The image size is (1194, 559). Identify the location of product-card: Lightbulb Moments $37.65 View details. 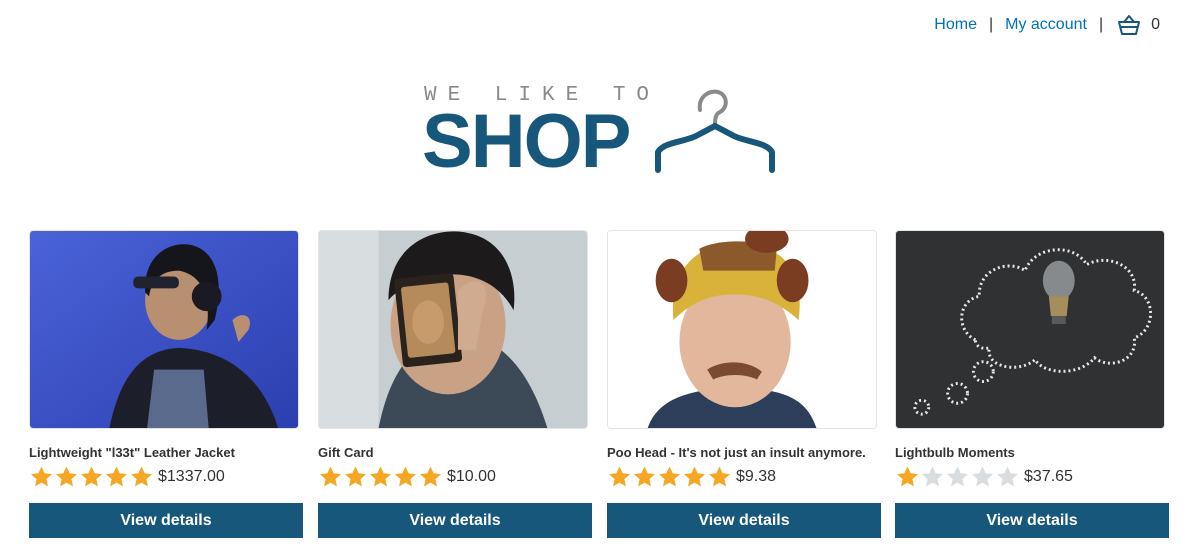
(1032, 385).